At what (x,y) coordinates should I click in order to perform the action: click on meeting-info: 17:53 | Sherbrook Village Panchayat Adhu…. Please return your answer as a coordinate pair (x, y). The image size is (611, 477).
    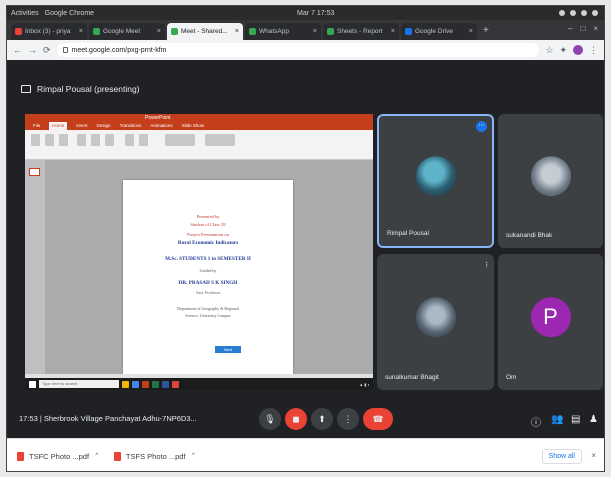
    Looking at the image, I should click on (108, 418).